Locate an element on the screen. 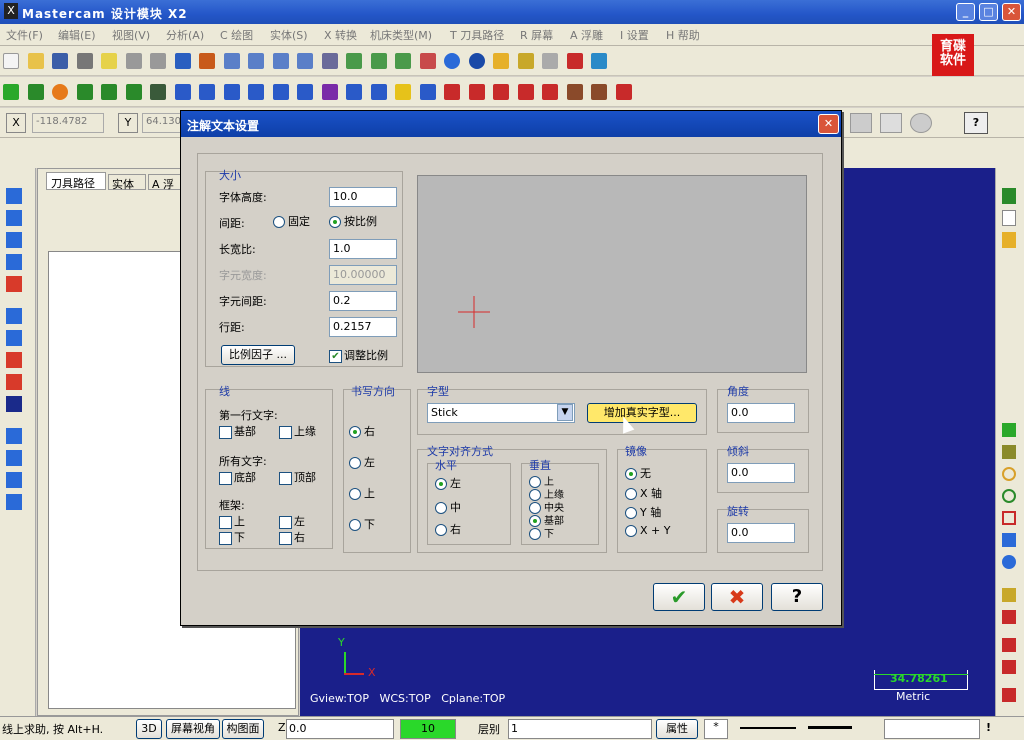 The width and height of the screenshot is (1024, 740). menu-xform: X 转换 is located at coordinates (340, 35).